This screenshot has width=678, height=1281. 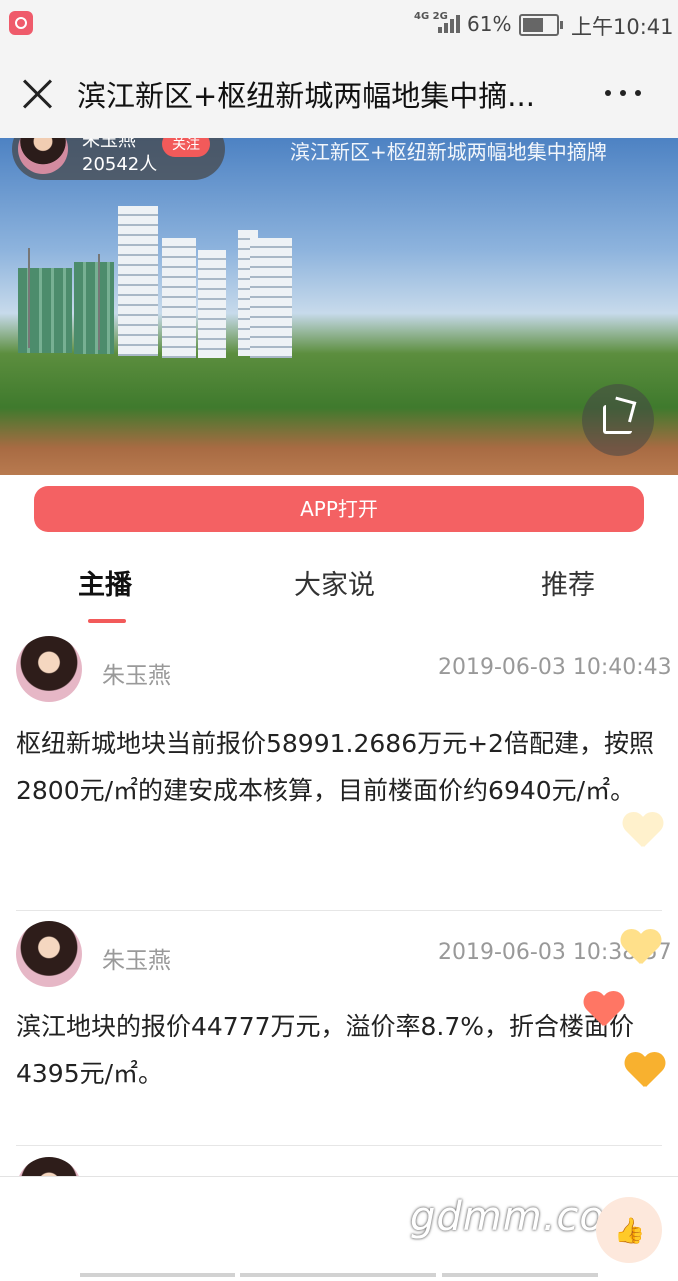 What do you see at coordinates (325, 1050) in the screenshot?
I see `post-content: 滨江地块的报价44777万元，溢价率8.7%，折合楼面价4395元/㎡。` at bounding box center [325, 1050].